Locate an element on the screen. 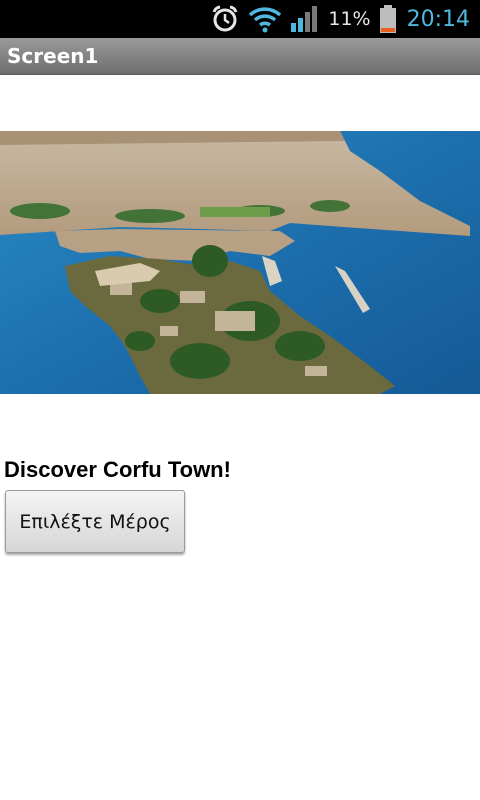 This screenshot has width=480, height=800. choose-place-button: Επιλέξτε Μέρος is located at coordinates (95, 521).